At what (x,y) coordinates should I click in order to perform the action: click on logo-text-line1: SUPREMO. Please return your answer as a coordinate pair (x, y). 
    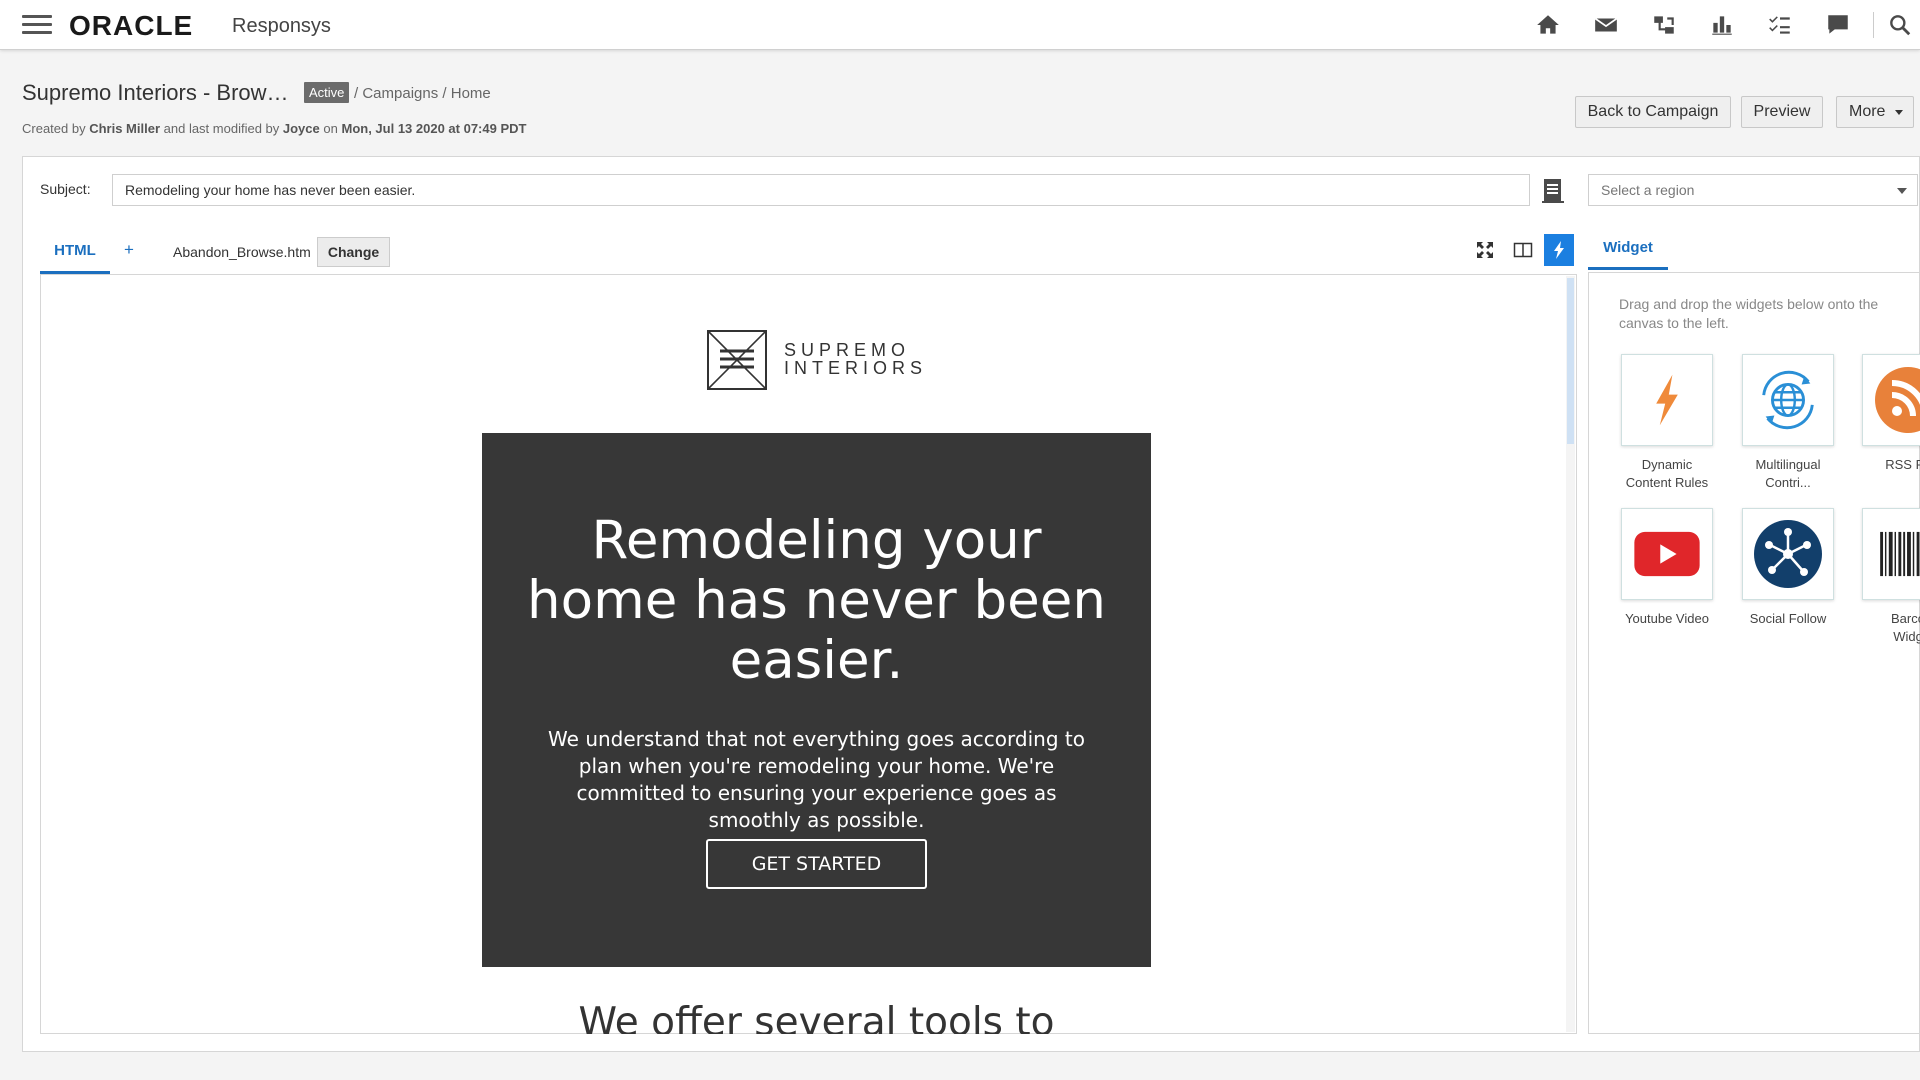
    Looking at the image, I should click on (847, 350).